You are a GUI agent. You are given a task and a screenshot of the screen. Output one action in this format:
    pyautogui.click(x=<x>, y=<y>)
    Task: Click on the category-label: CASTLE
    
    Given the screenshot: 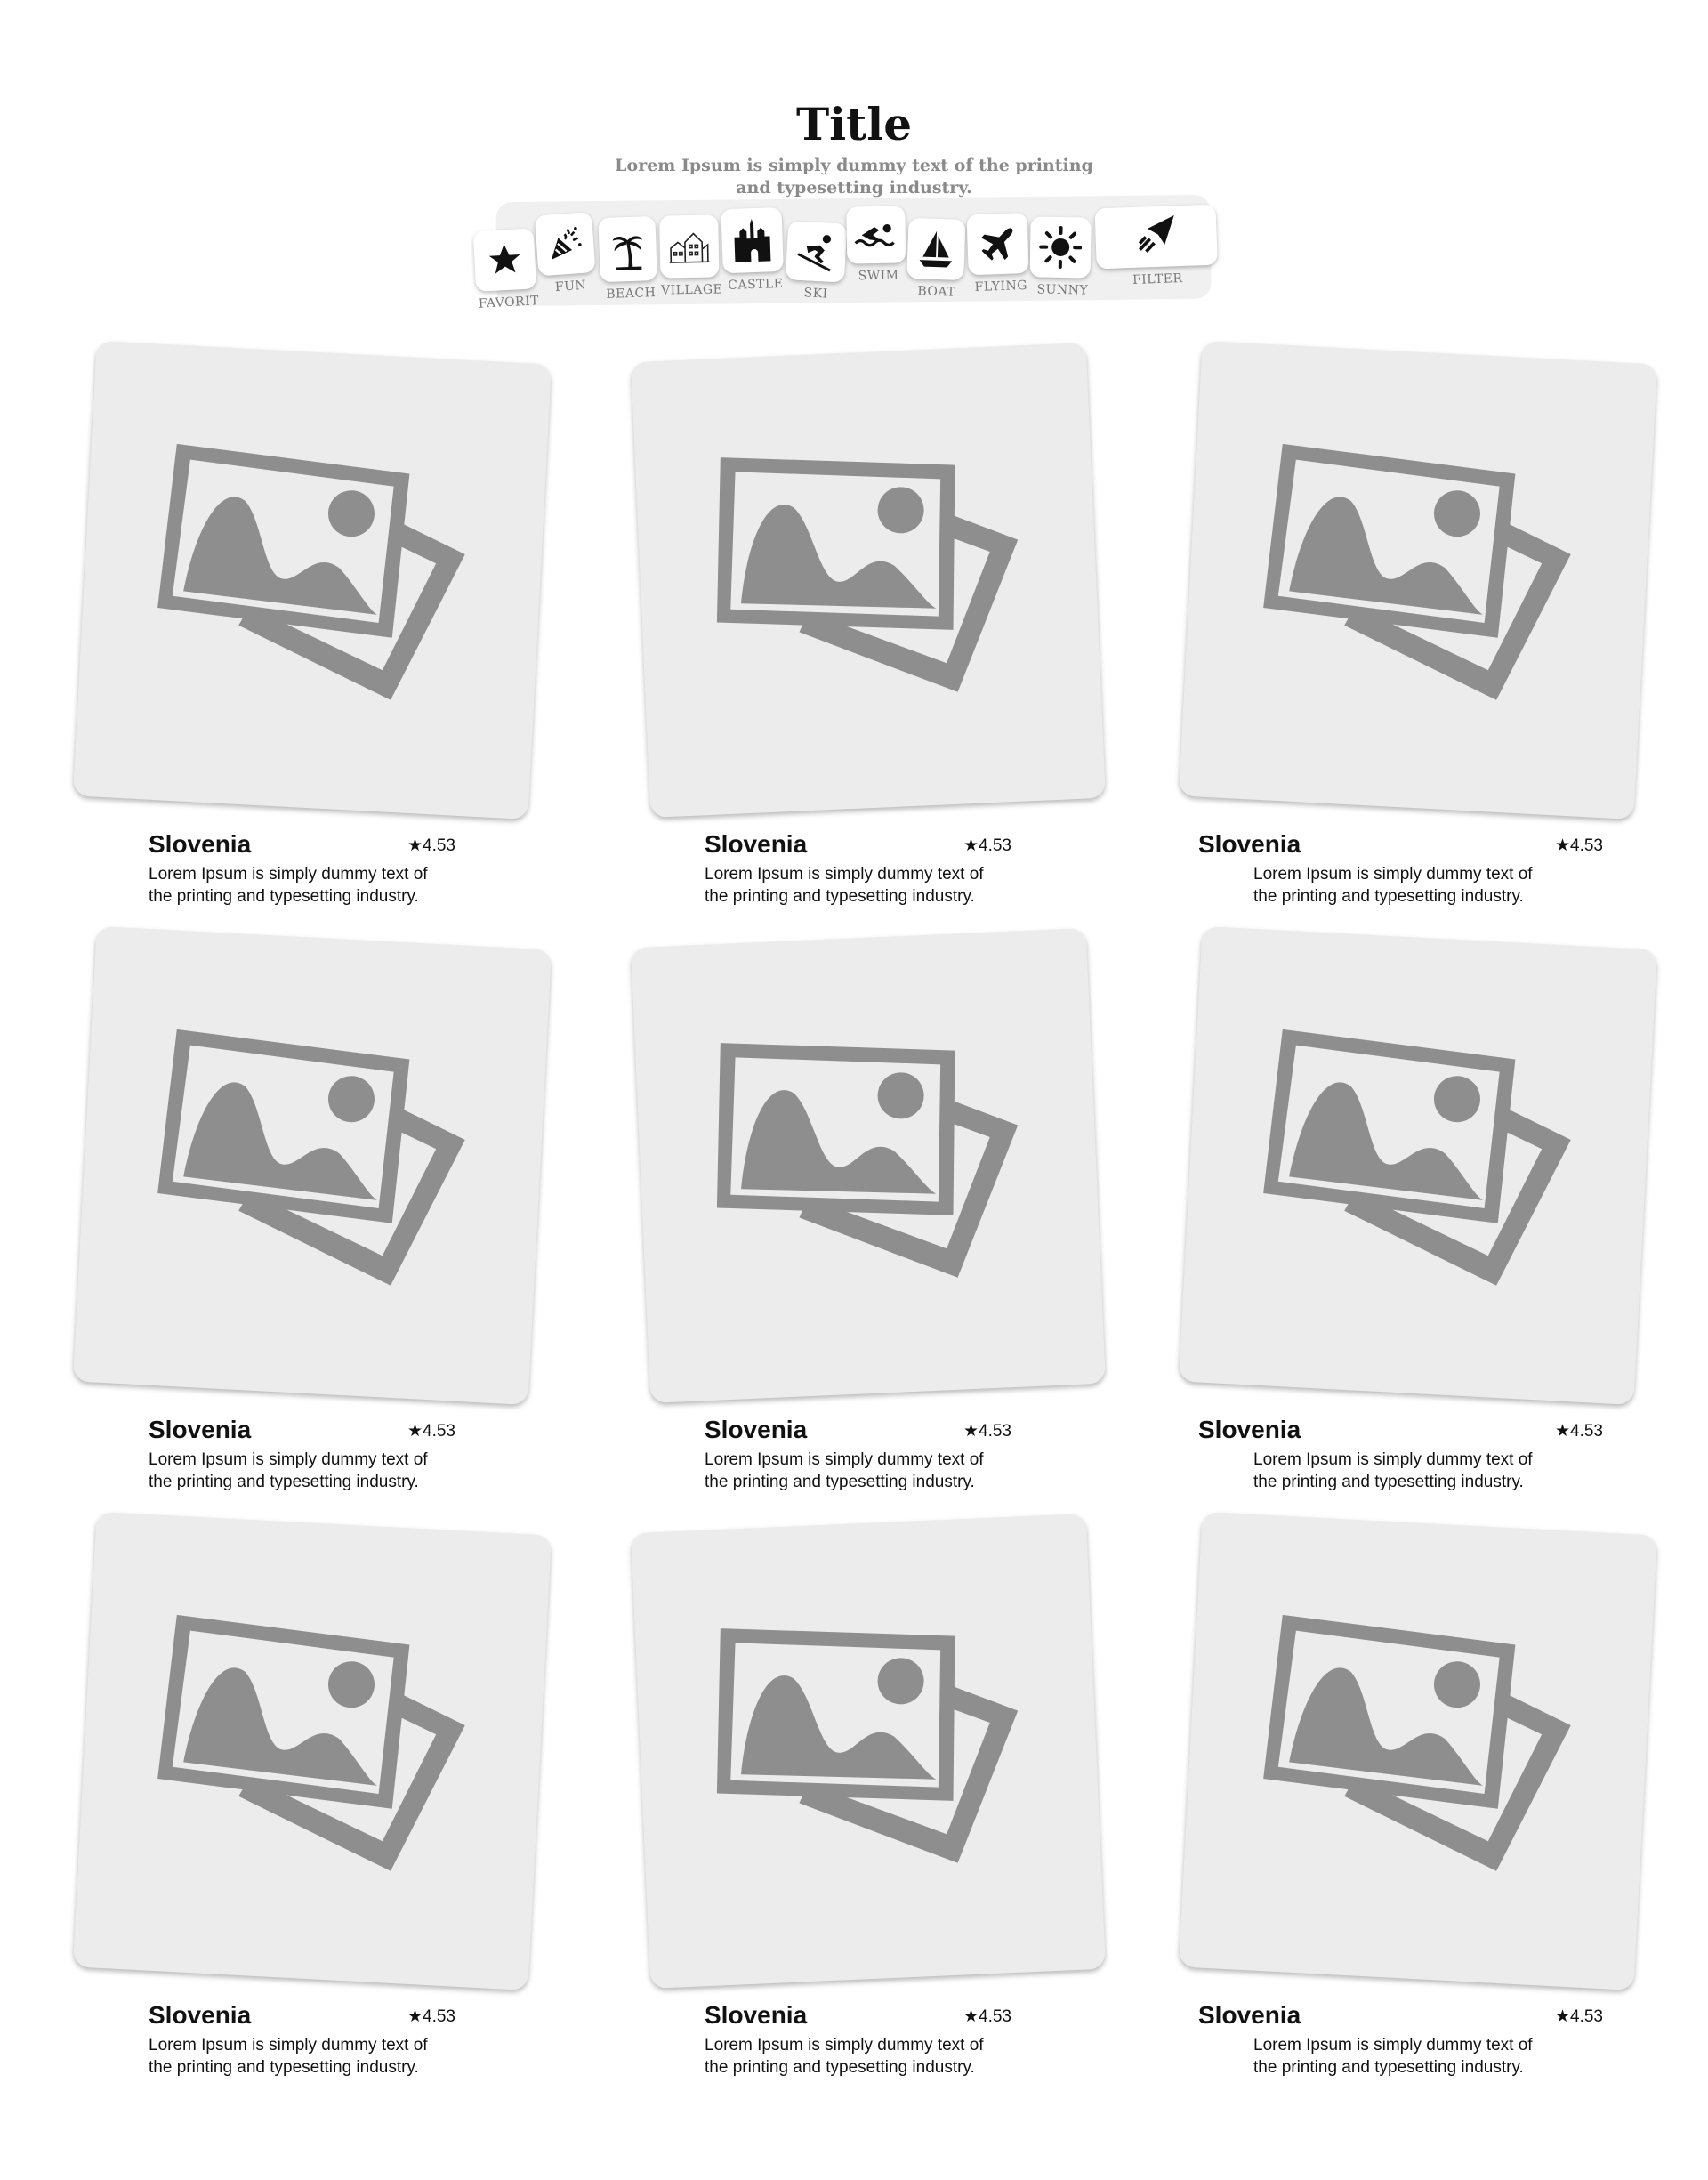 What is the action you would take?
    pyautogui.click(x=755, y=285)
    